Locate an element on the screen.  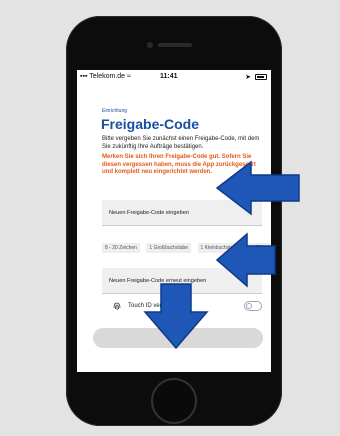
carrier-name: Telekom.de is located at coordinates (107, 76).